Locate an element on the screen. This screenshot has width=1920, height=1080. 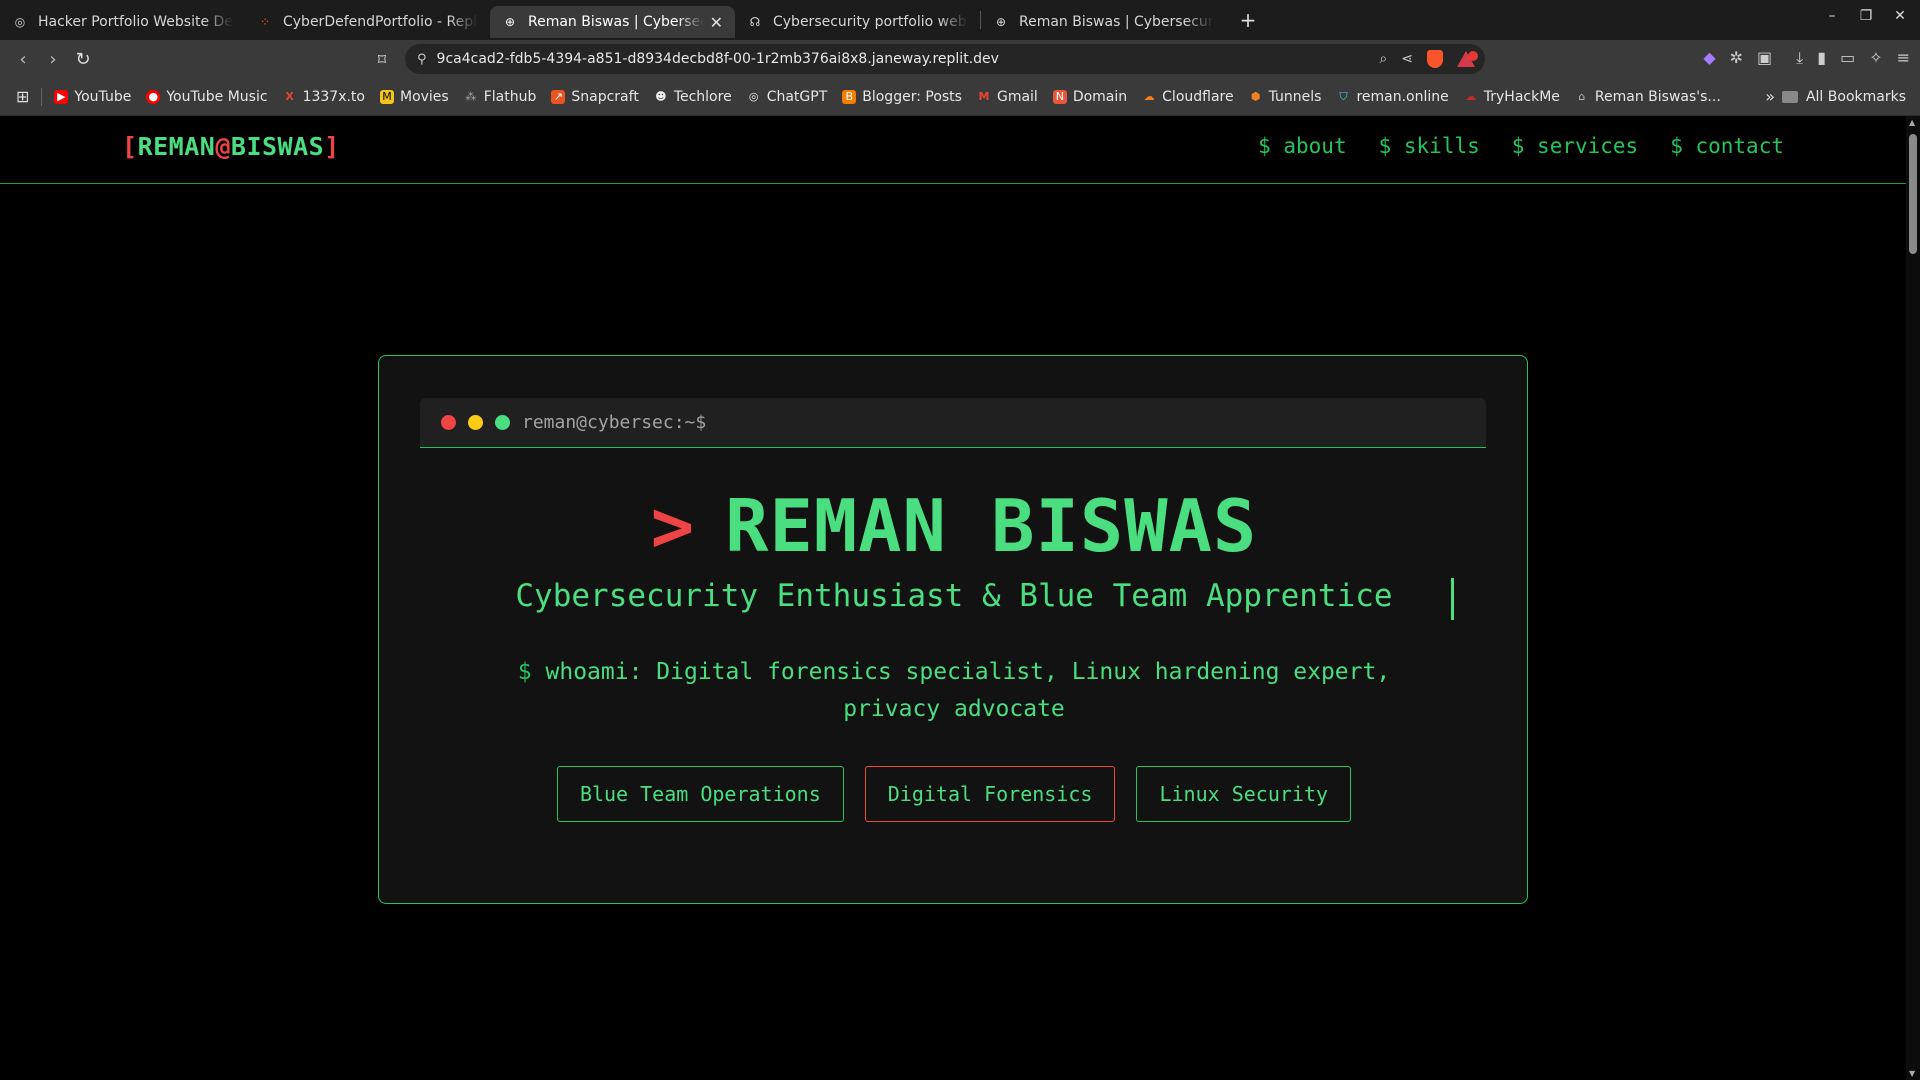
back-button: ‹ is located at coordinates (23, 59).